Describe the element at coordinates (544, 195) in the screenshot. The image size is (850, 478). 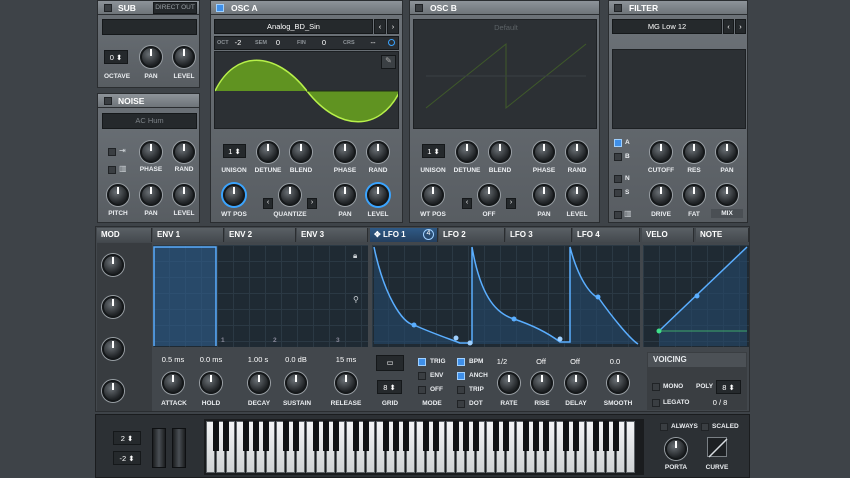
I see `osc-b-pan-knob` at that location.